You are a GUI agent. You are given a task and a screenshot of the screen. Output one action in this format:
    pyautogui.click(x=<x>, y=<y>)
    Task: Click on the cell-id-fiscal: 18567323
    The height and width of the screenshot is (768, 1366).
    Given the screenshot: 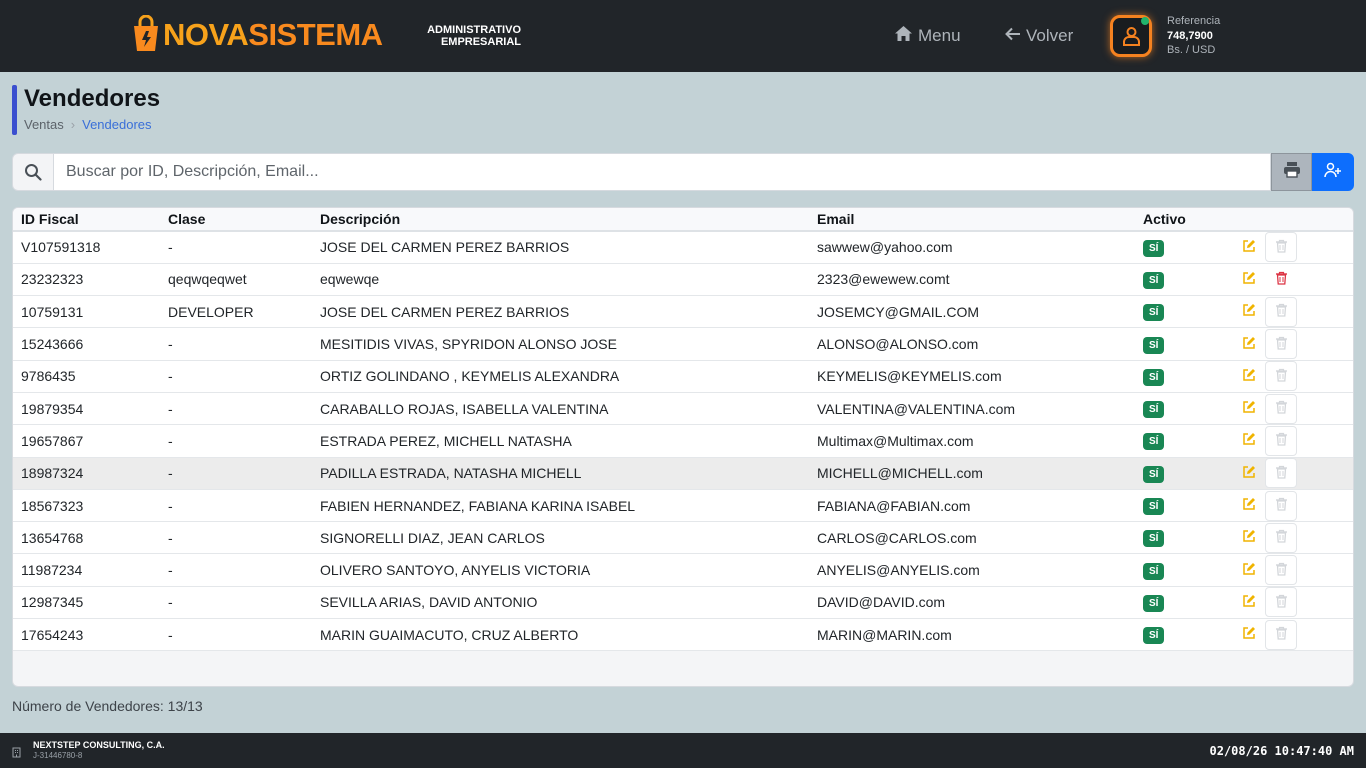 What is the action you would take?
    pyautogui.click(x=52, y=505)
    